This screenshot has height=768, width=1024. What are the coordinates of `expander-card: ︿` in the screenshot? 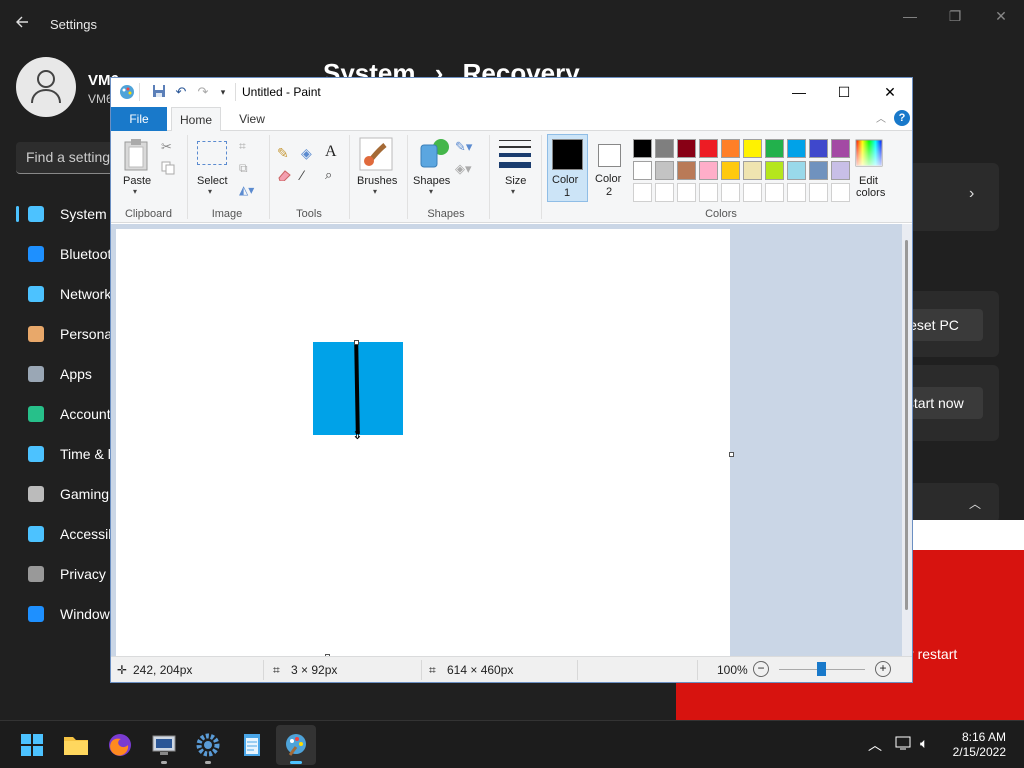 It's located at (956, 503).